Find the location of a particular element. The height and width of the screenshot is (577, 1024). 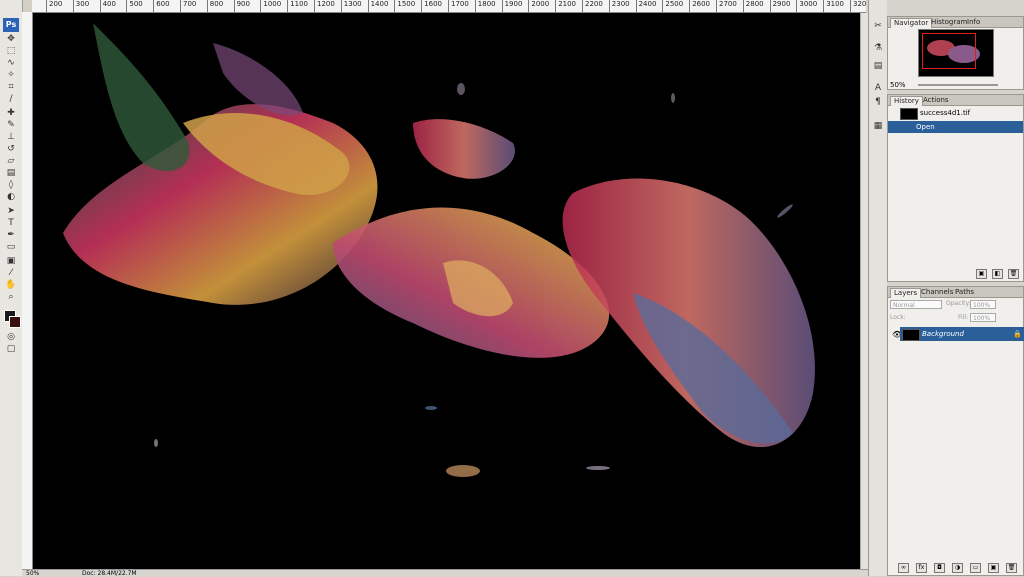

layer-name: Background is located at coordinates (943, 334).